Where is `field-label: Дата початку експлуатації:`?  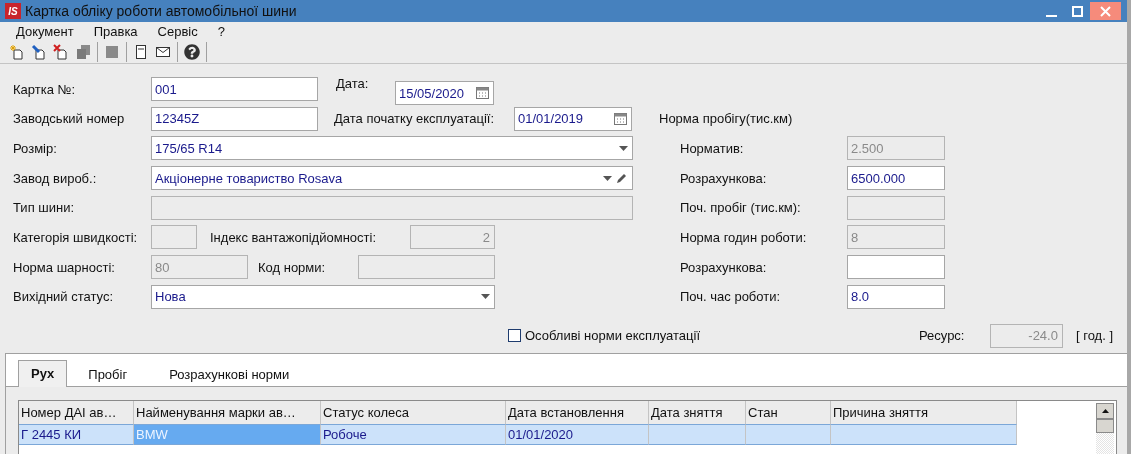
field-label: Дата початку експлуатації: is located at coordinates (415, 119).